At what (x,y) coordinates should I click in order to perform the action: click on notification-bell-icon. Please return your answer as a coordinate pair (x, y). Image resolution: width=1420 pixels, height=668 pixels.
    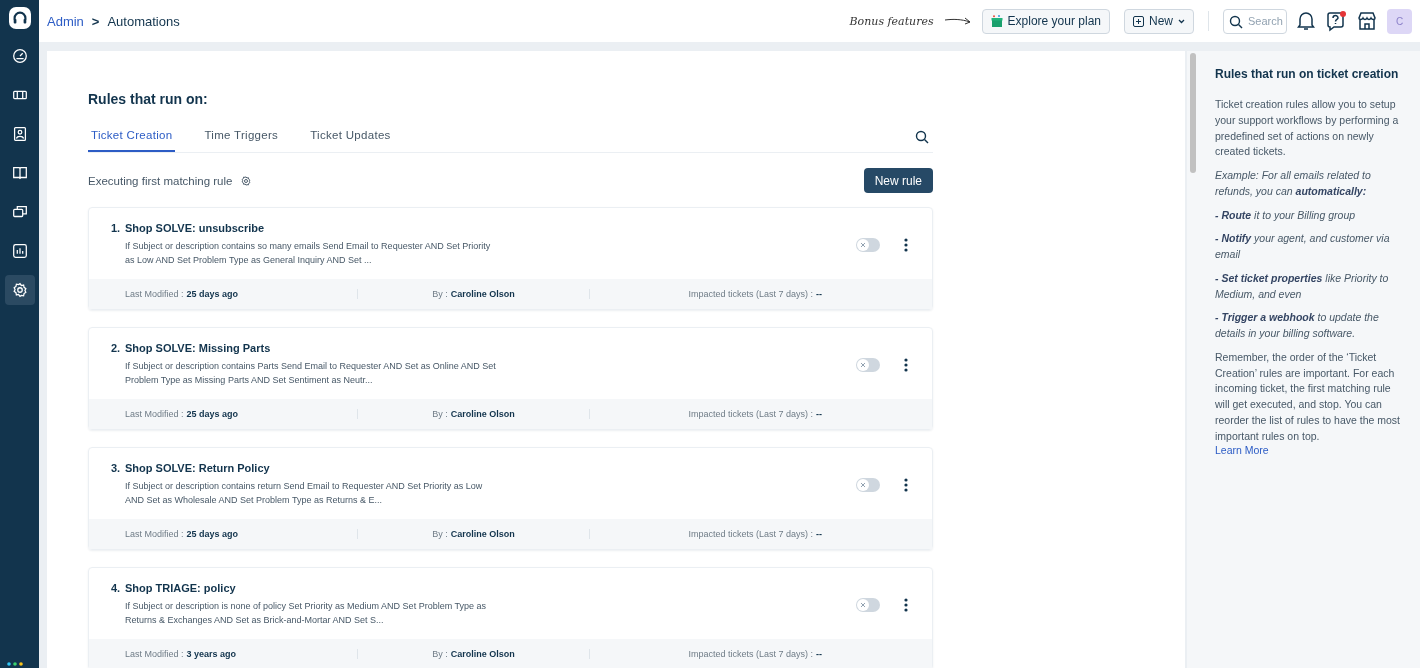
    Looking at the image, I should click on (1306, 21).